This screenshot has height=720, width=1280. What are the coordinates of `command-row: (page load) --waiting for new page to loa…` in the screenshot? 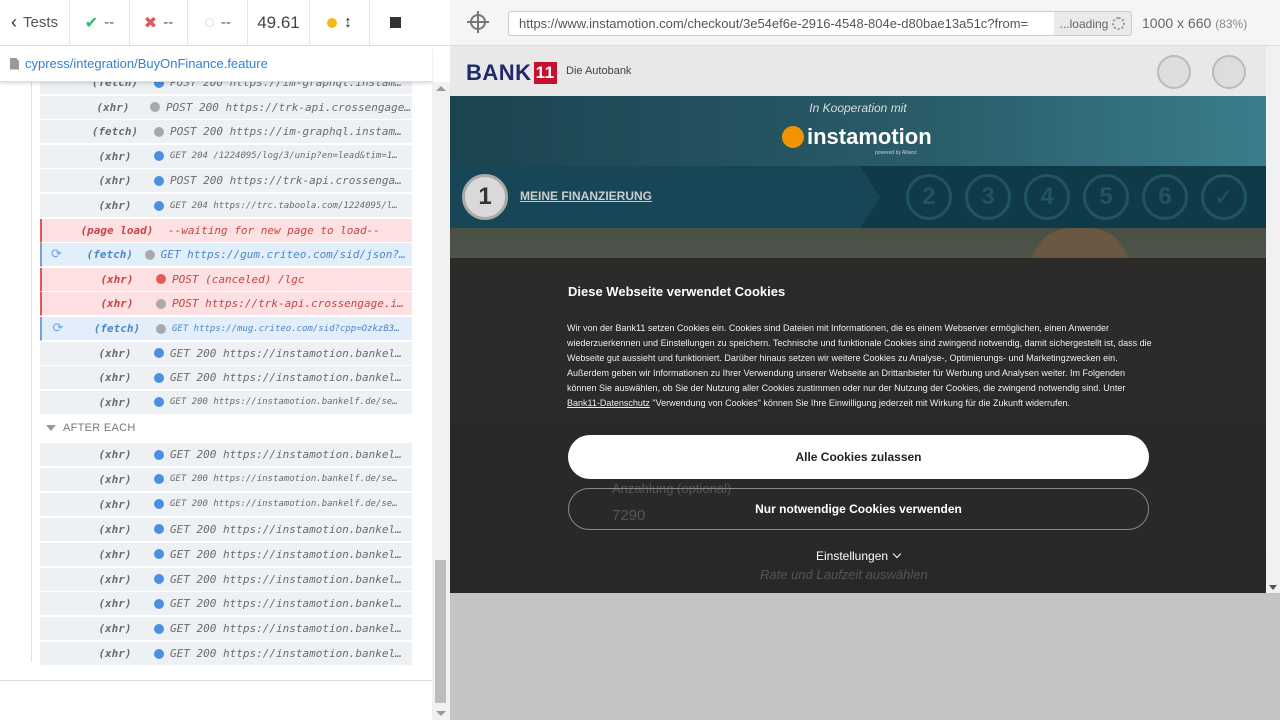 It's located at (226, 230).